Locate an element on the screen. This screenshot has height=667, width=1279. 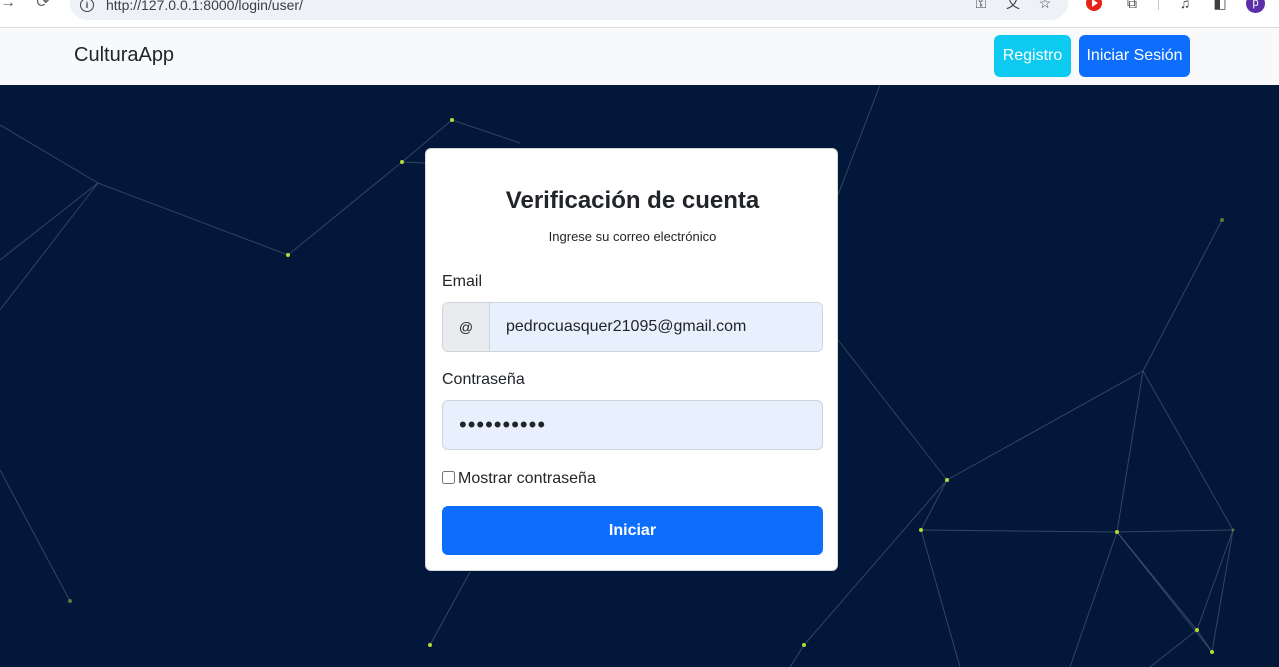
translate-icon: 文 is located at coordinates (1013, 6).